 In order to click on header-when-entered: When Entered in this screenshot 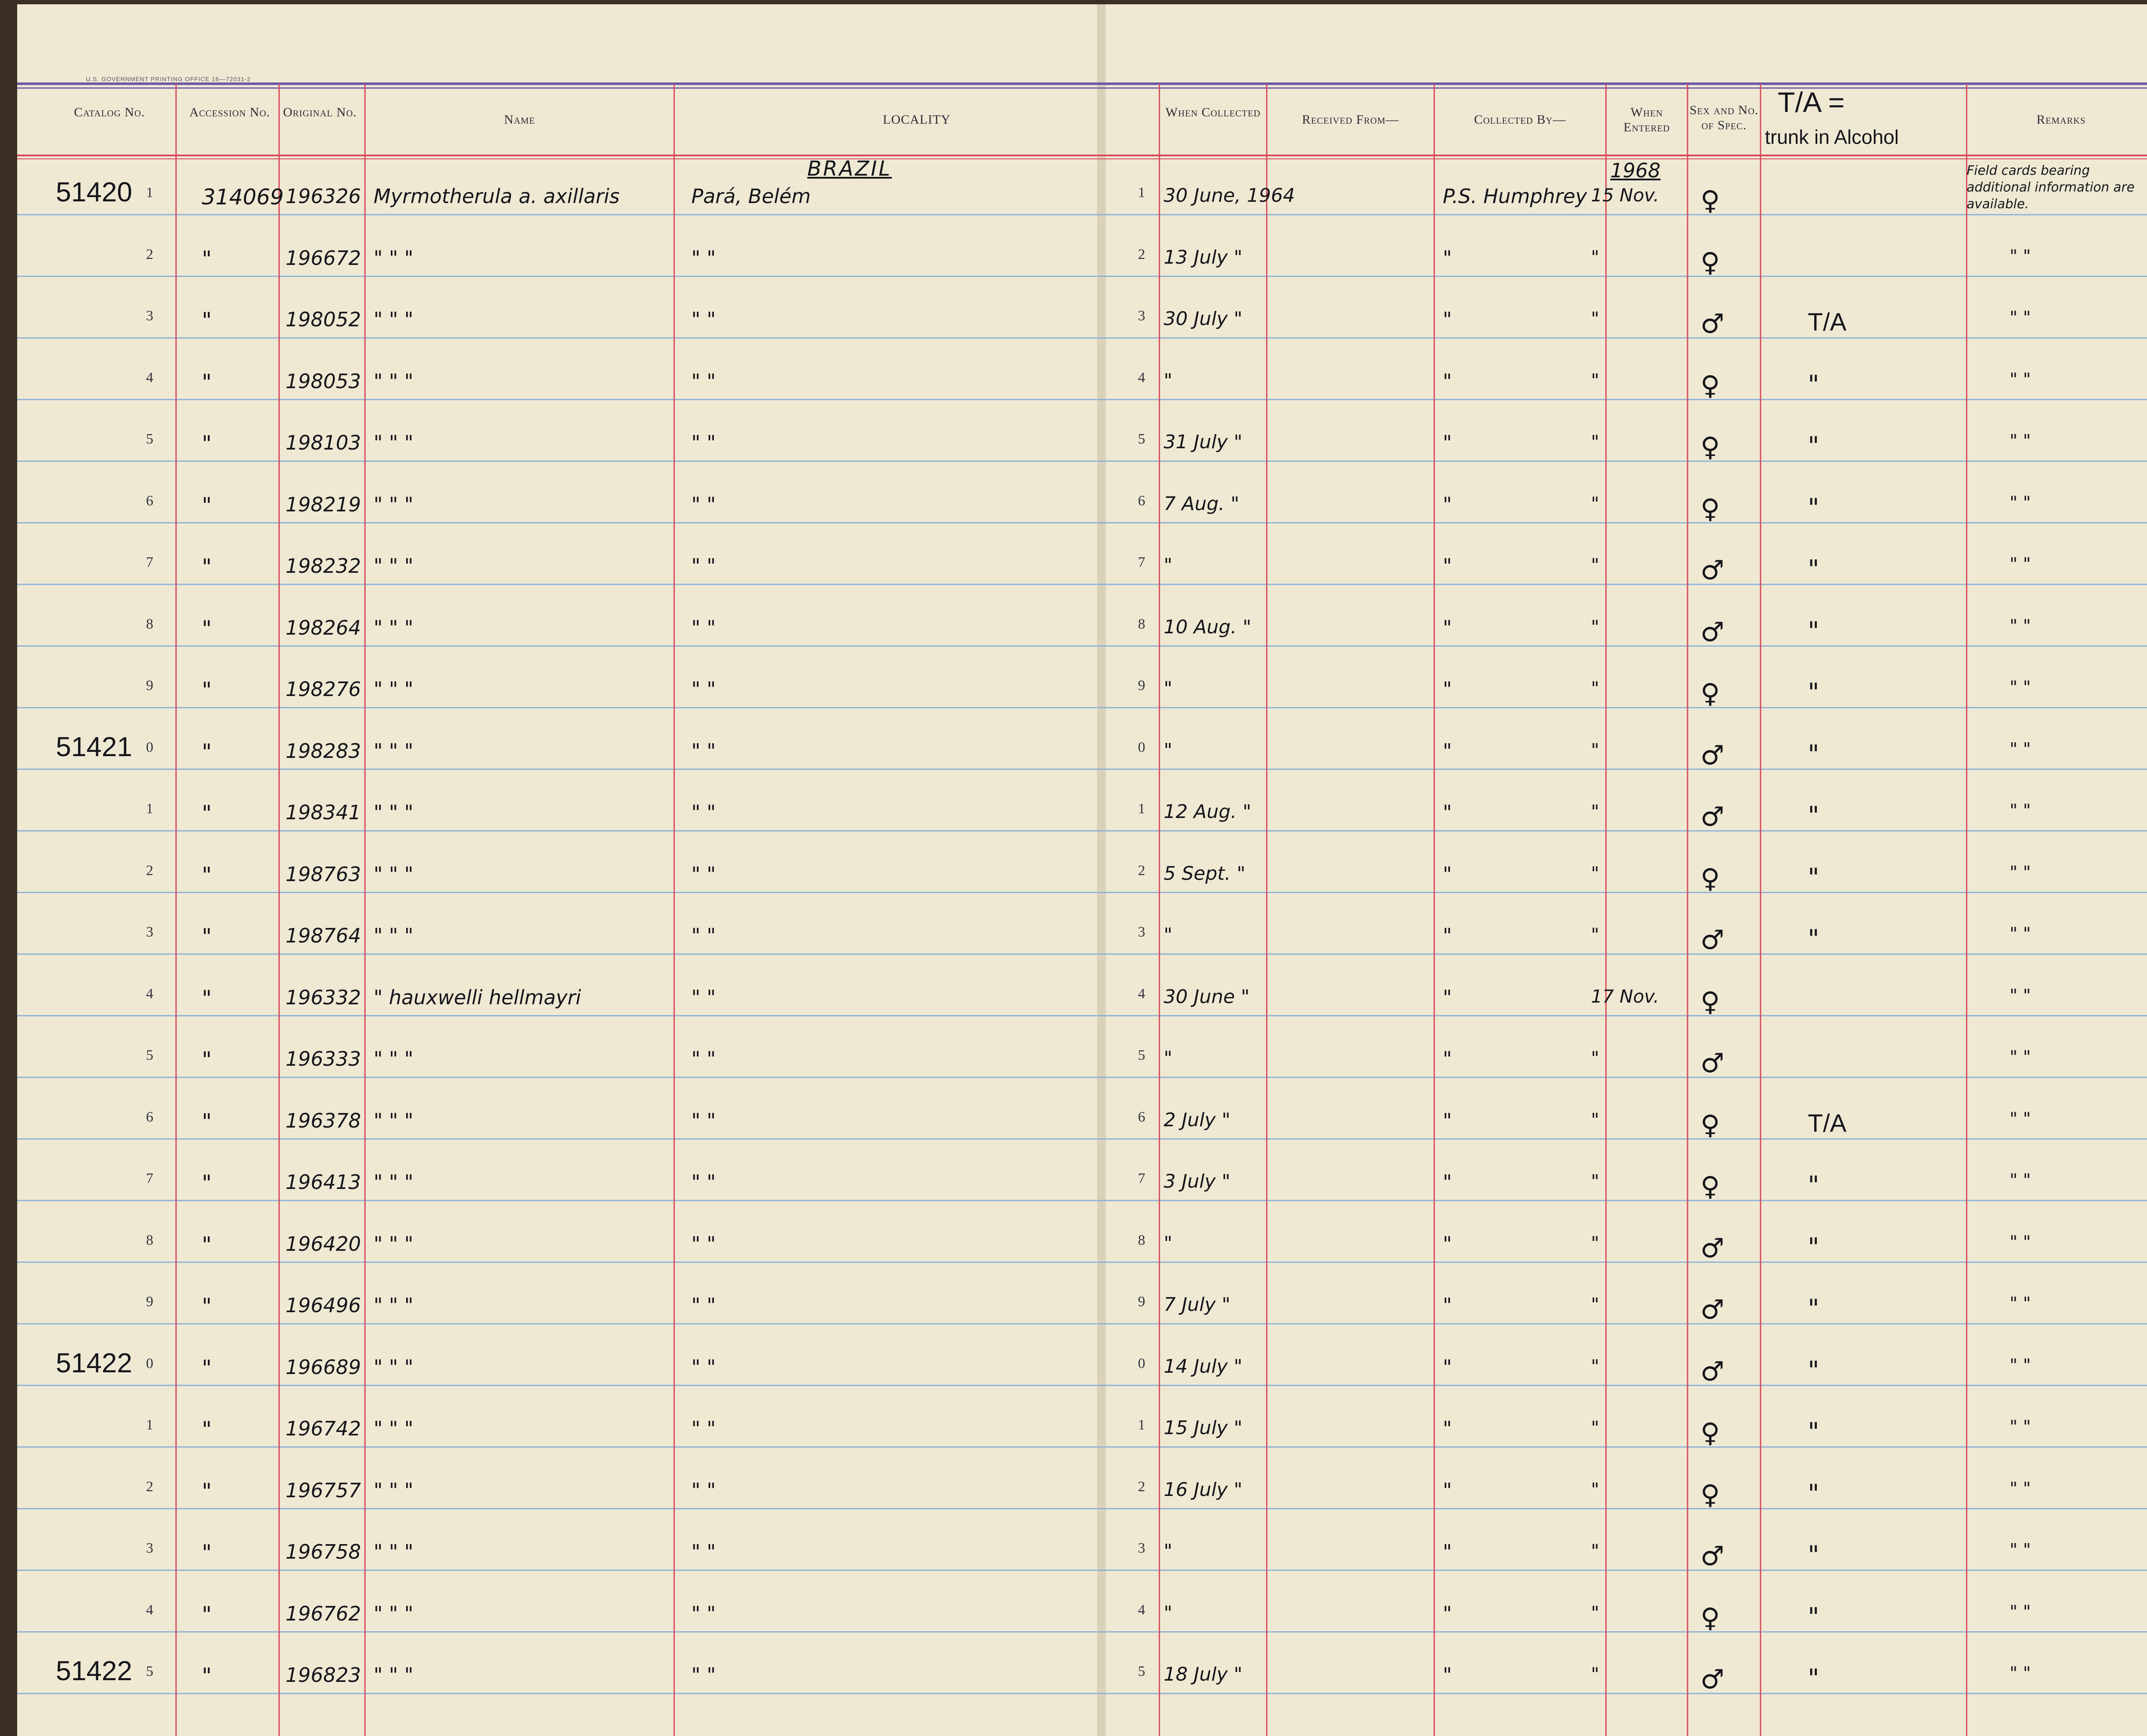, I will do `click(1646, 120)`.